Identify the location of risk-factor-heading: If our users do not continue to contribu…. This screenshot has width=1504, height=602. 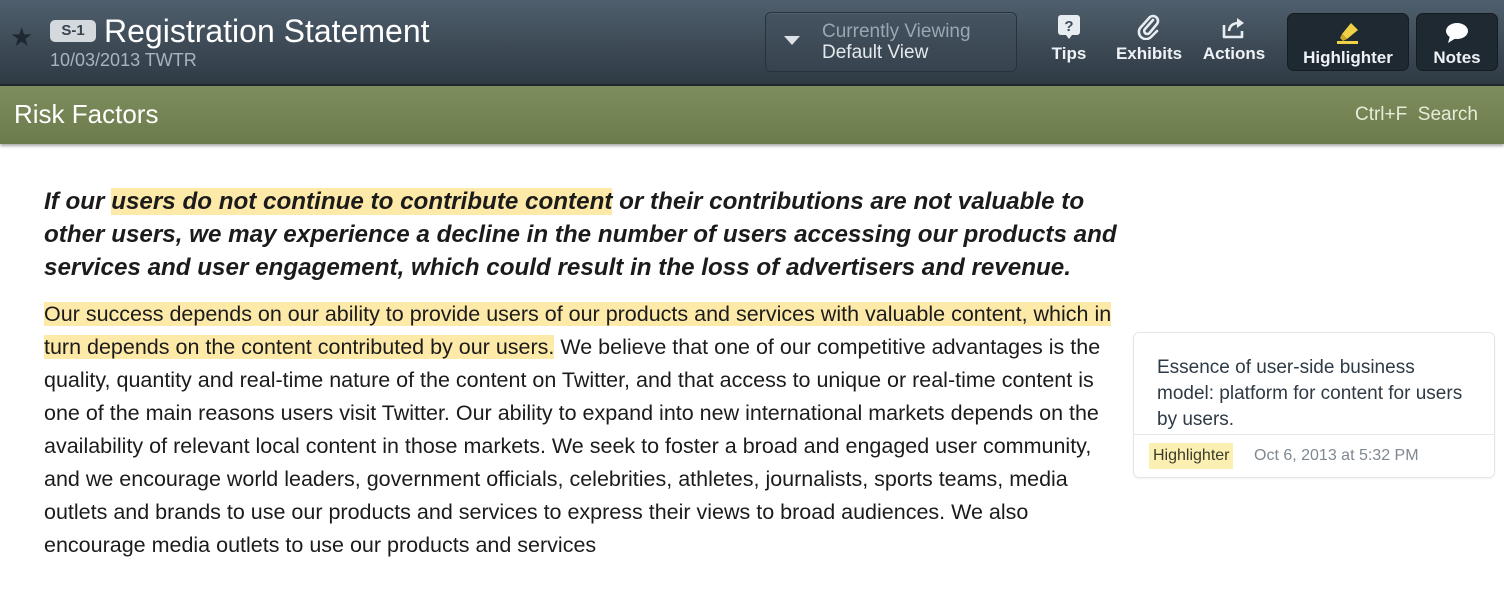
(584, 234).